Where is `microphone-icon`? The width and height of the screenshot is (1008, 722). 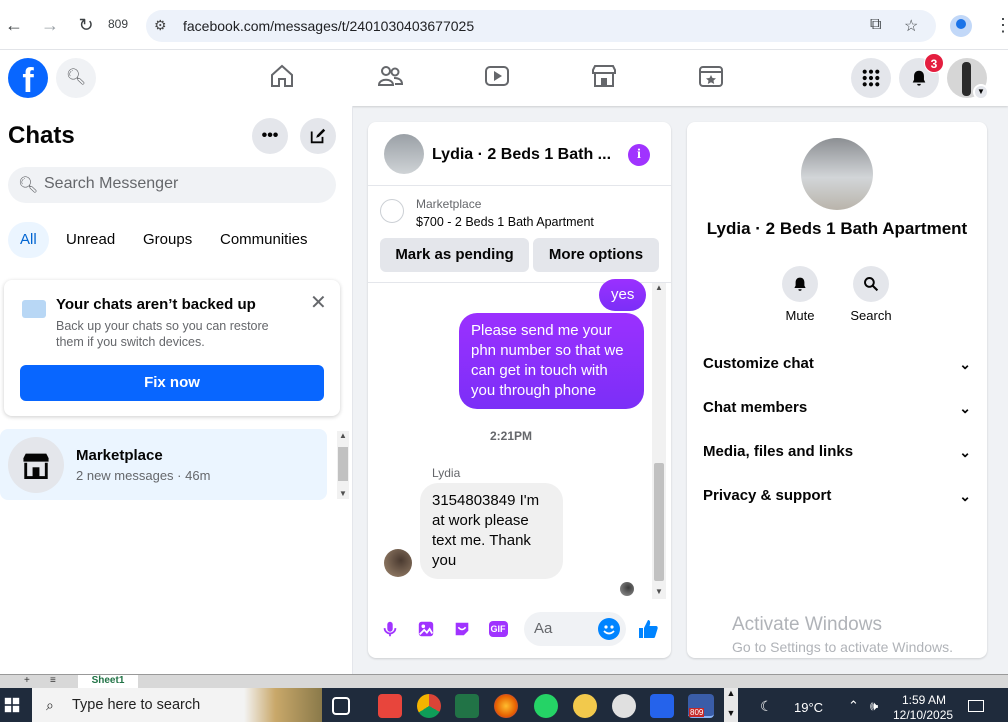 microphone-icon is located at coordinates (390, 629).